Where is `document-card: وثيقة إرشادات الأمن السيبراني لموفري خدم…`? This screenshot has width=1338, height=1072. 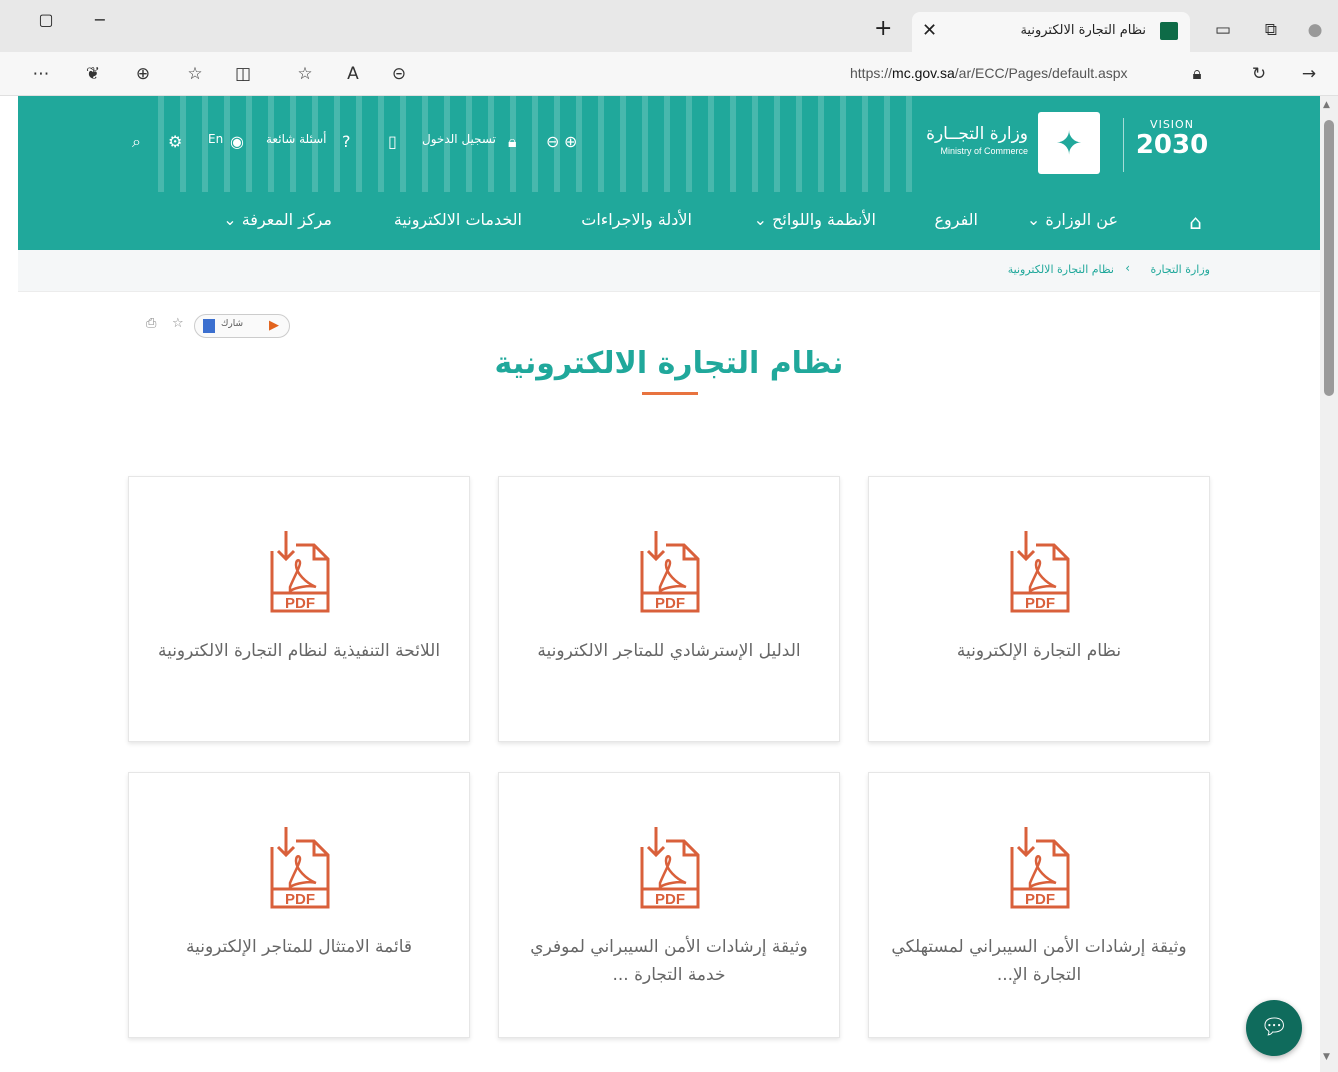 document-card: وثيقة إرشادات الأمن السيبراني لموفري خدم… is located at coordinates (669, 905).